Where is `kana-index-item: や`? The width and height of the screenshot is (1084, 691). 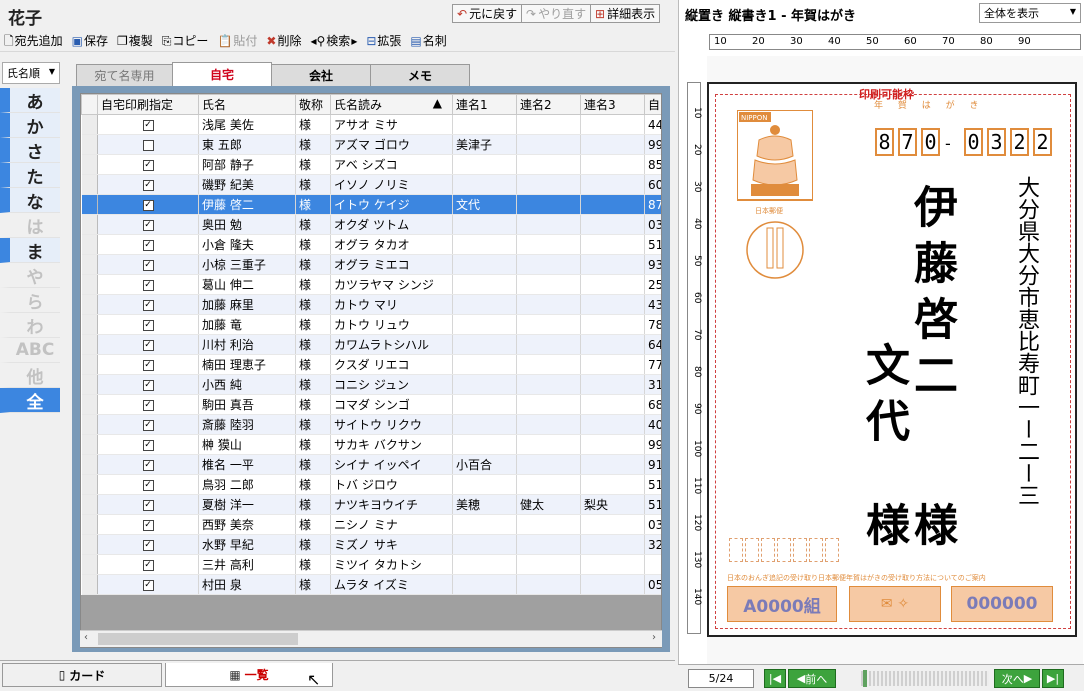
kana-index-item: や is located at coordinates (30, 275).